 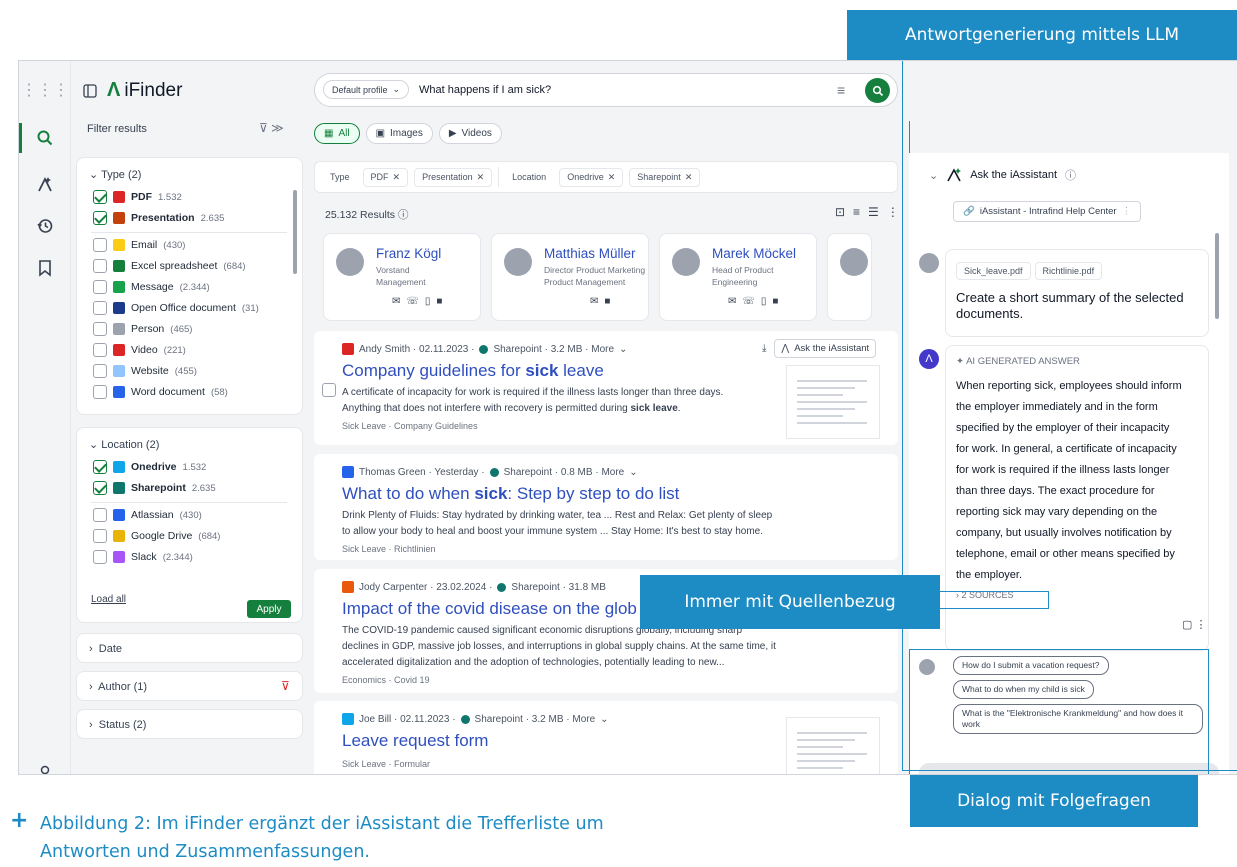 What do you see at coordinates (366, 89) in the screenshot?
I see `profile-select: Default profile ⌄` at bounding box center [366, 89].